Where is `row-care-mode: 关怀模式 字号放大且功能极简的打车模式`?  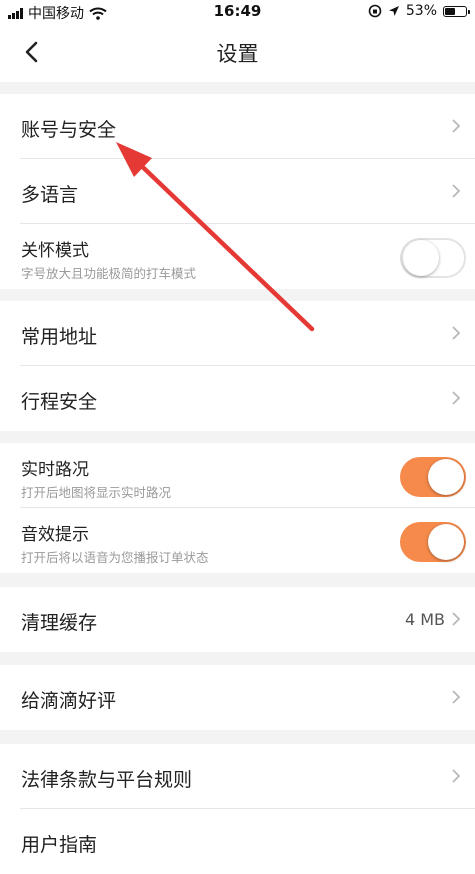
row-care-mode: 关怀模式 字号放大且功能极简的打车模式 is located at coordinates (237, 256).